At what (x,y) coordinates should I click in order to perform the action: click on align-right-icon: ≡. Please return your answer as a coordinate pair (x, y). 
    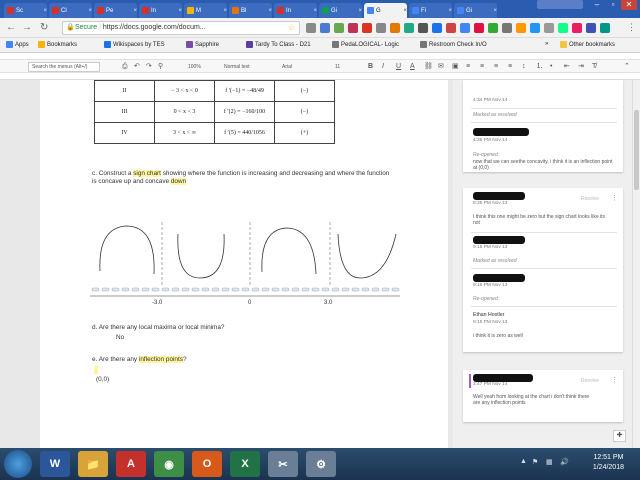
    Looking at the image, I should click on (496, 67).